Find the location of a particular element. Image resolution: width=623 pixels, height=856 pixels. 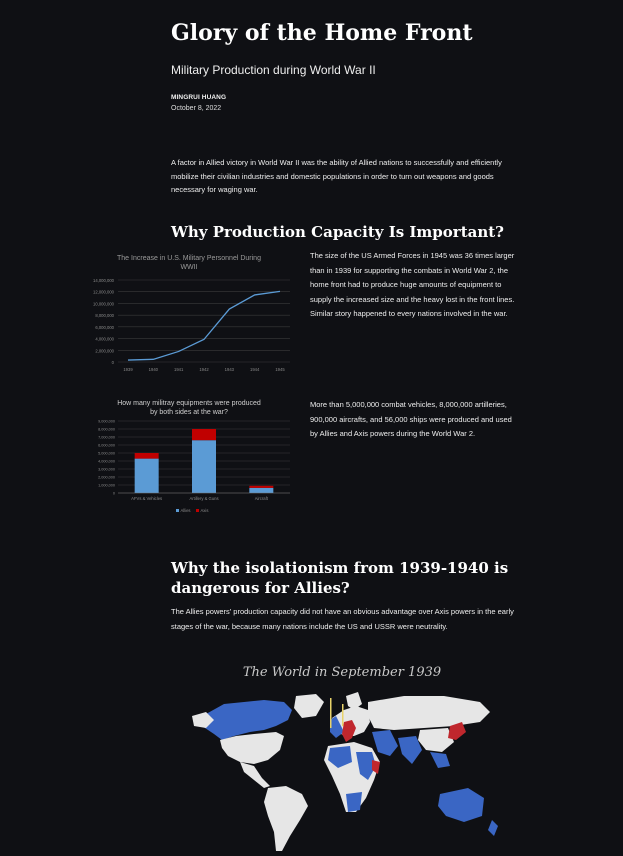

x-tick-label: 1944 is located at coordinates (255, 369).